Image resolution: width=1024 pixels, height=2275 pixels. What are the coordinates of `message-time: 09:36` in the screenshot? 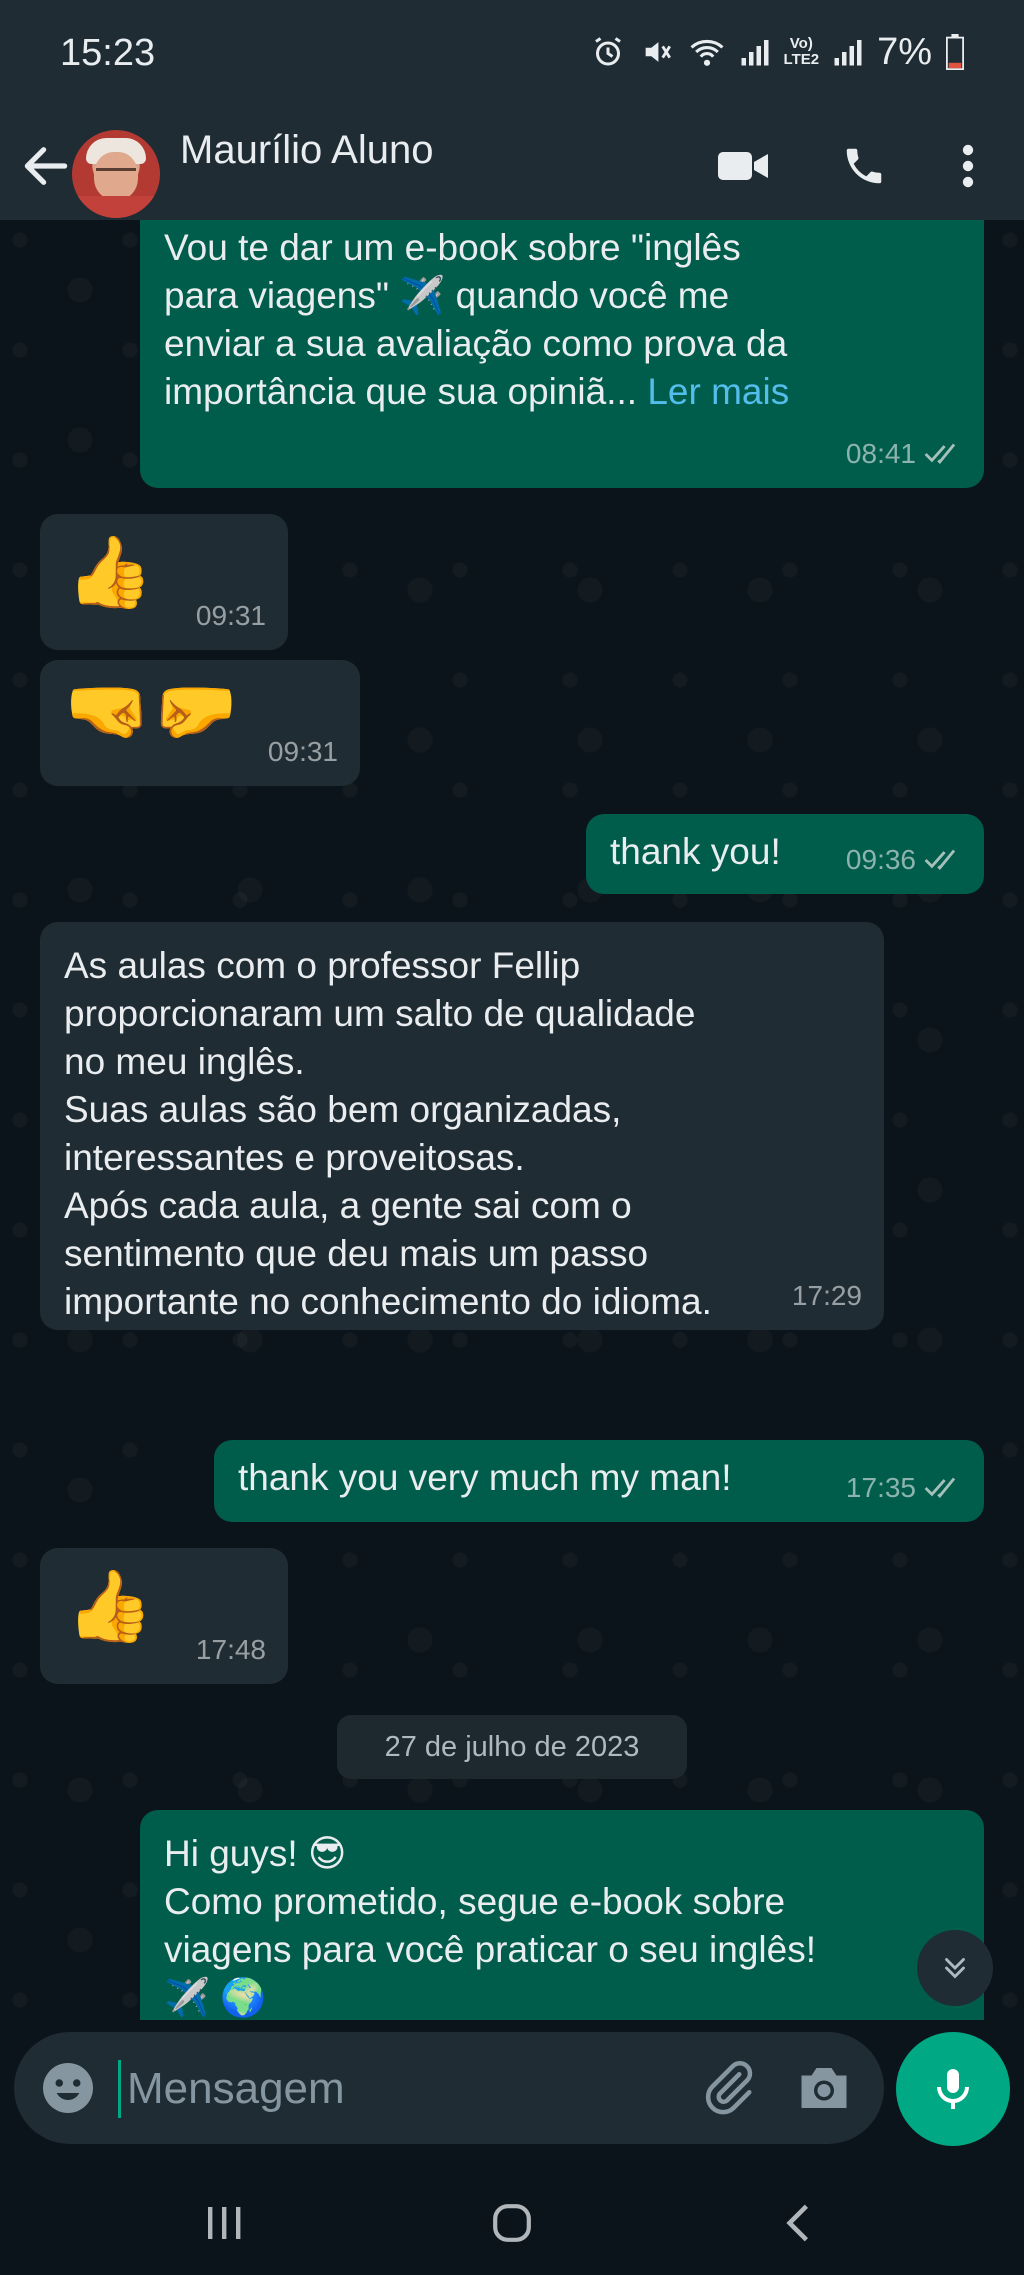 It's located at (880, 859).